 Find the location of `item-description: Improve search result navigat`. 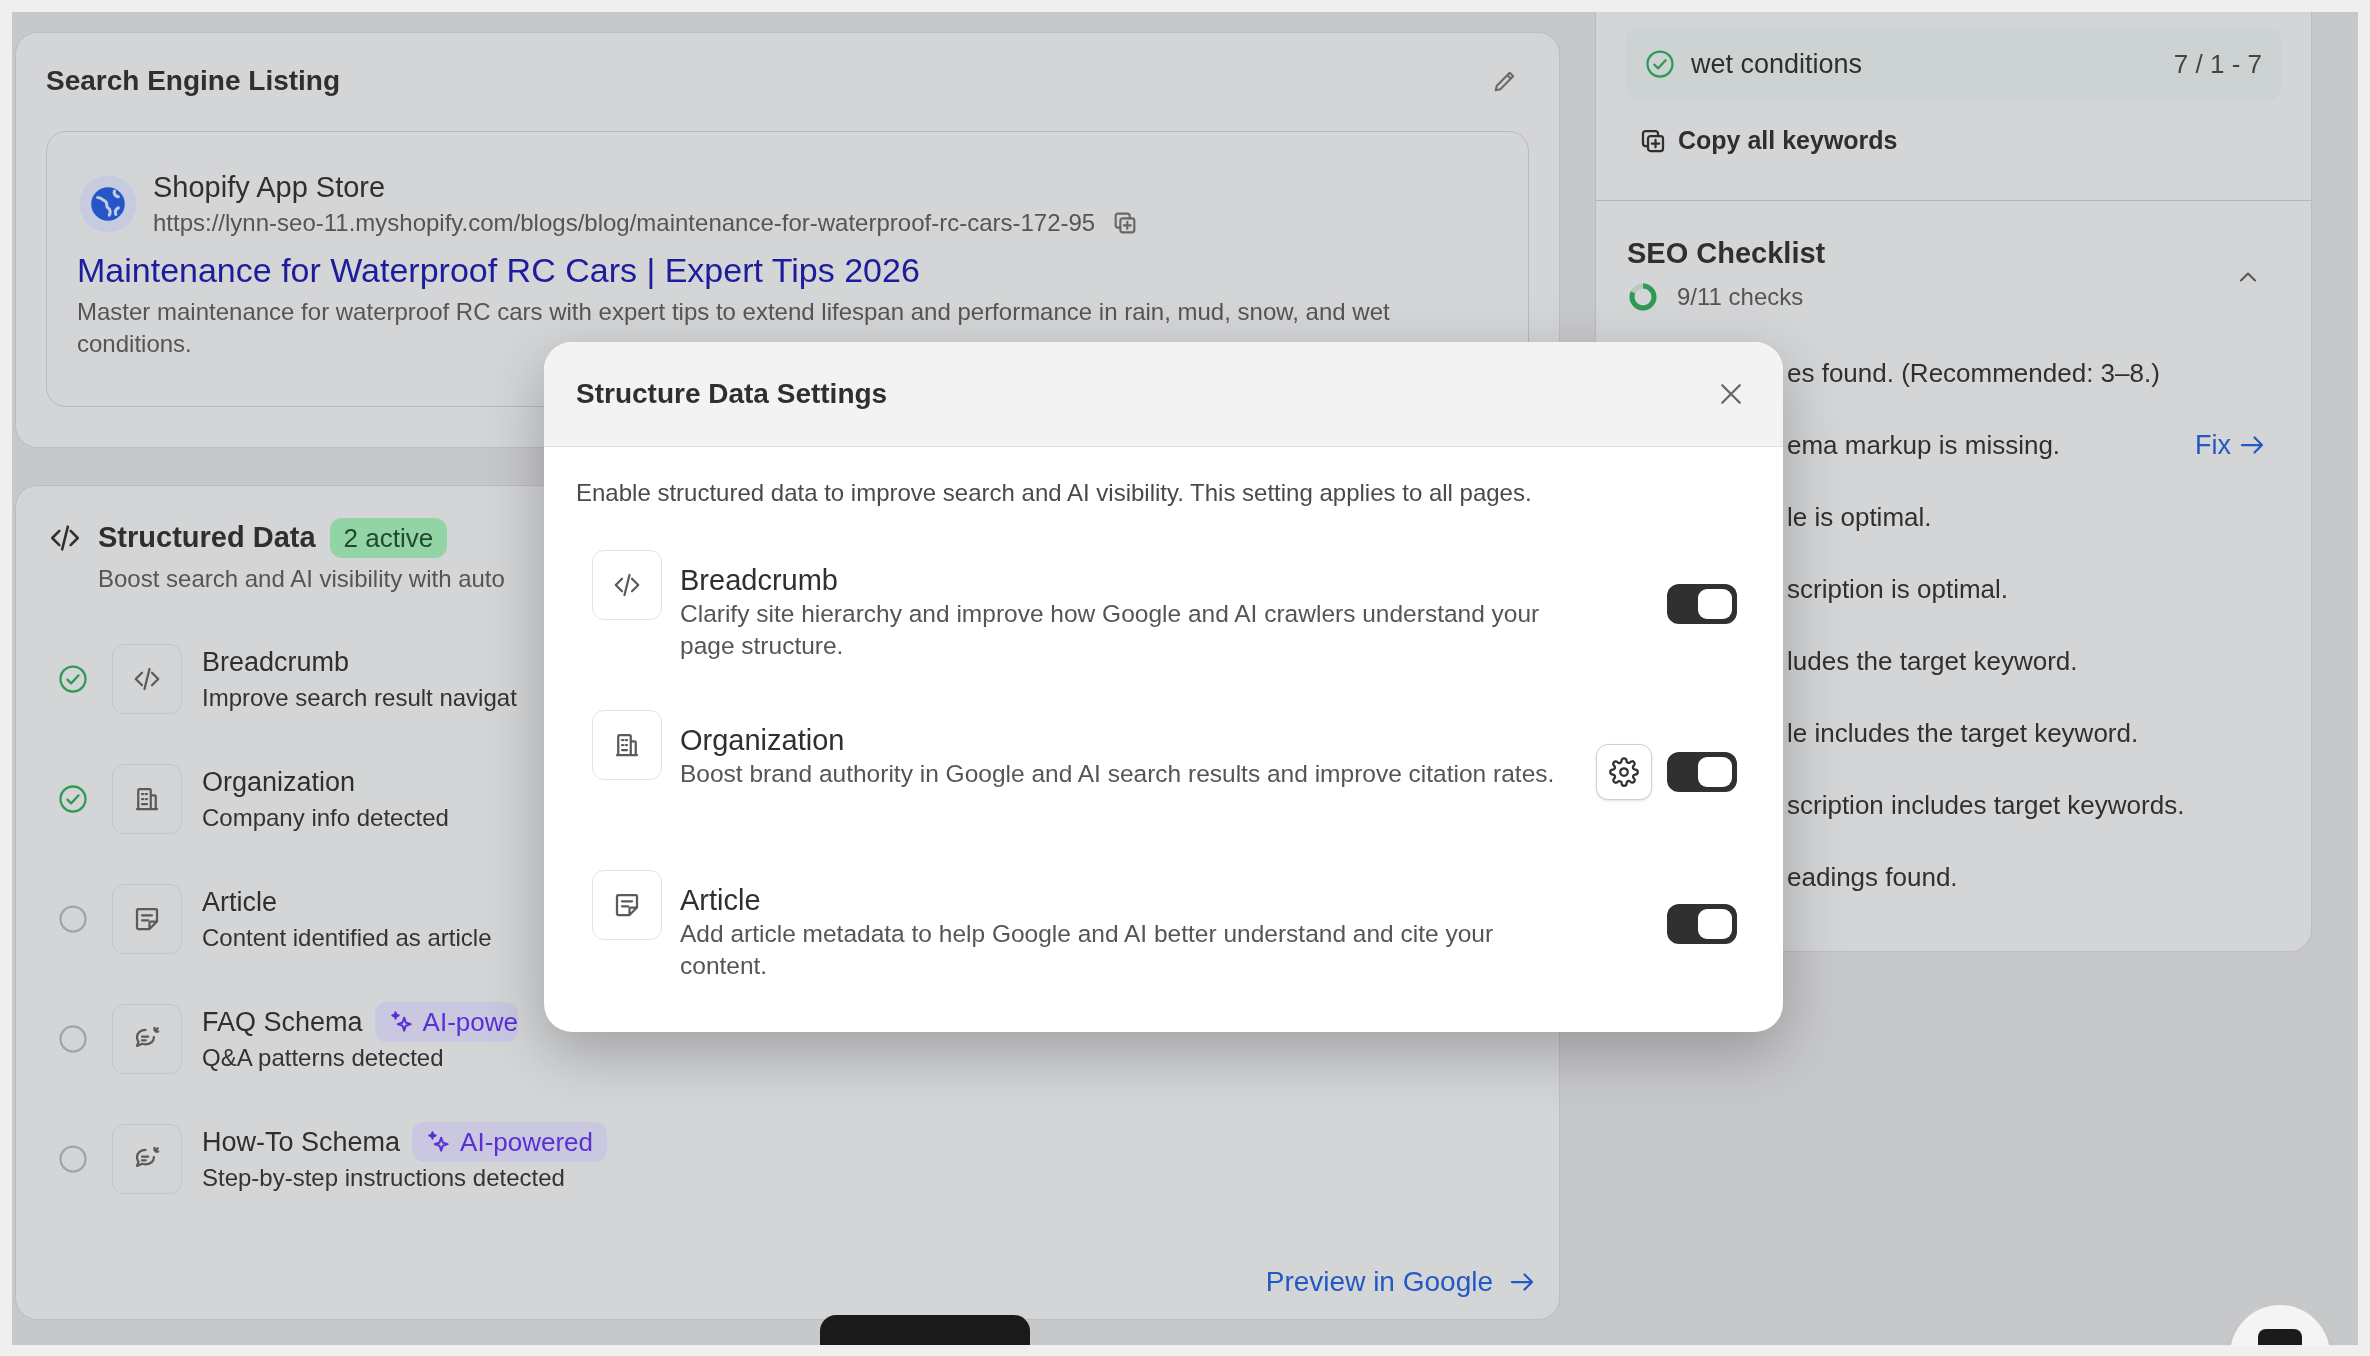

item-description: Improve search result navigat is located at coordinates (359, 698).